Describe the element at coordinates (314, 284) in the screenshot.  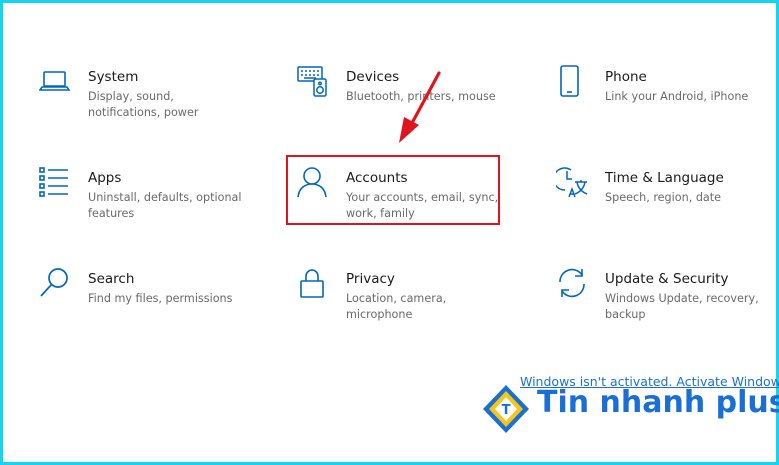
I see `lock-icon` at that location.